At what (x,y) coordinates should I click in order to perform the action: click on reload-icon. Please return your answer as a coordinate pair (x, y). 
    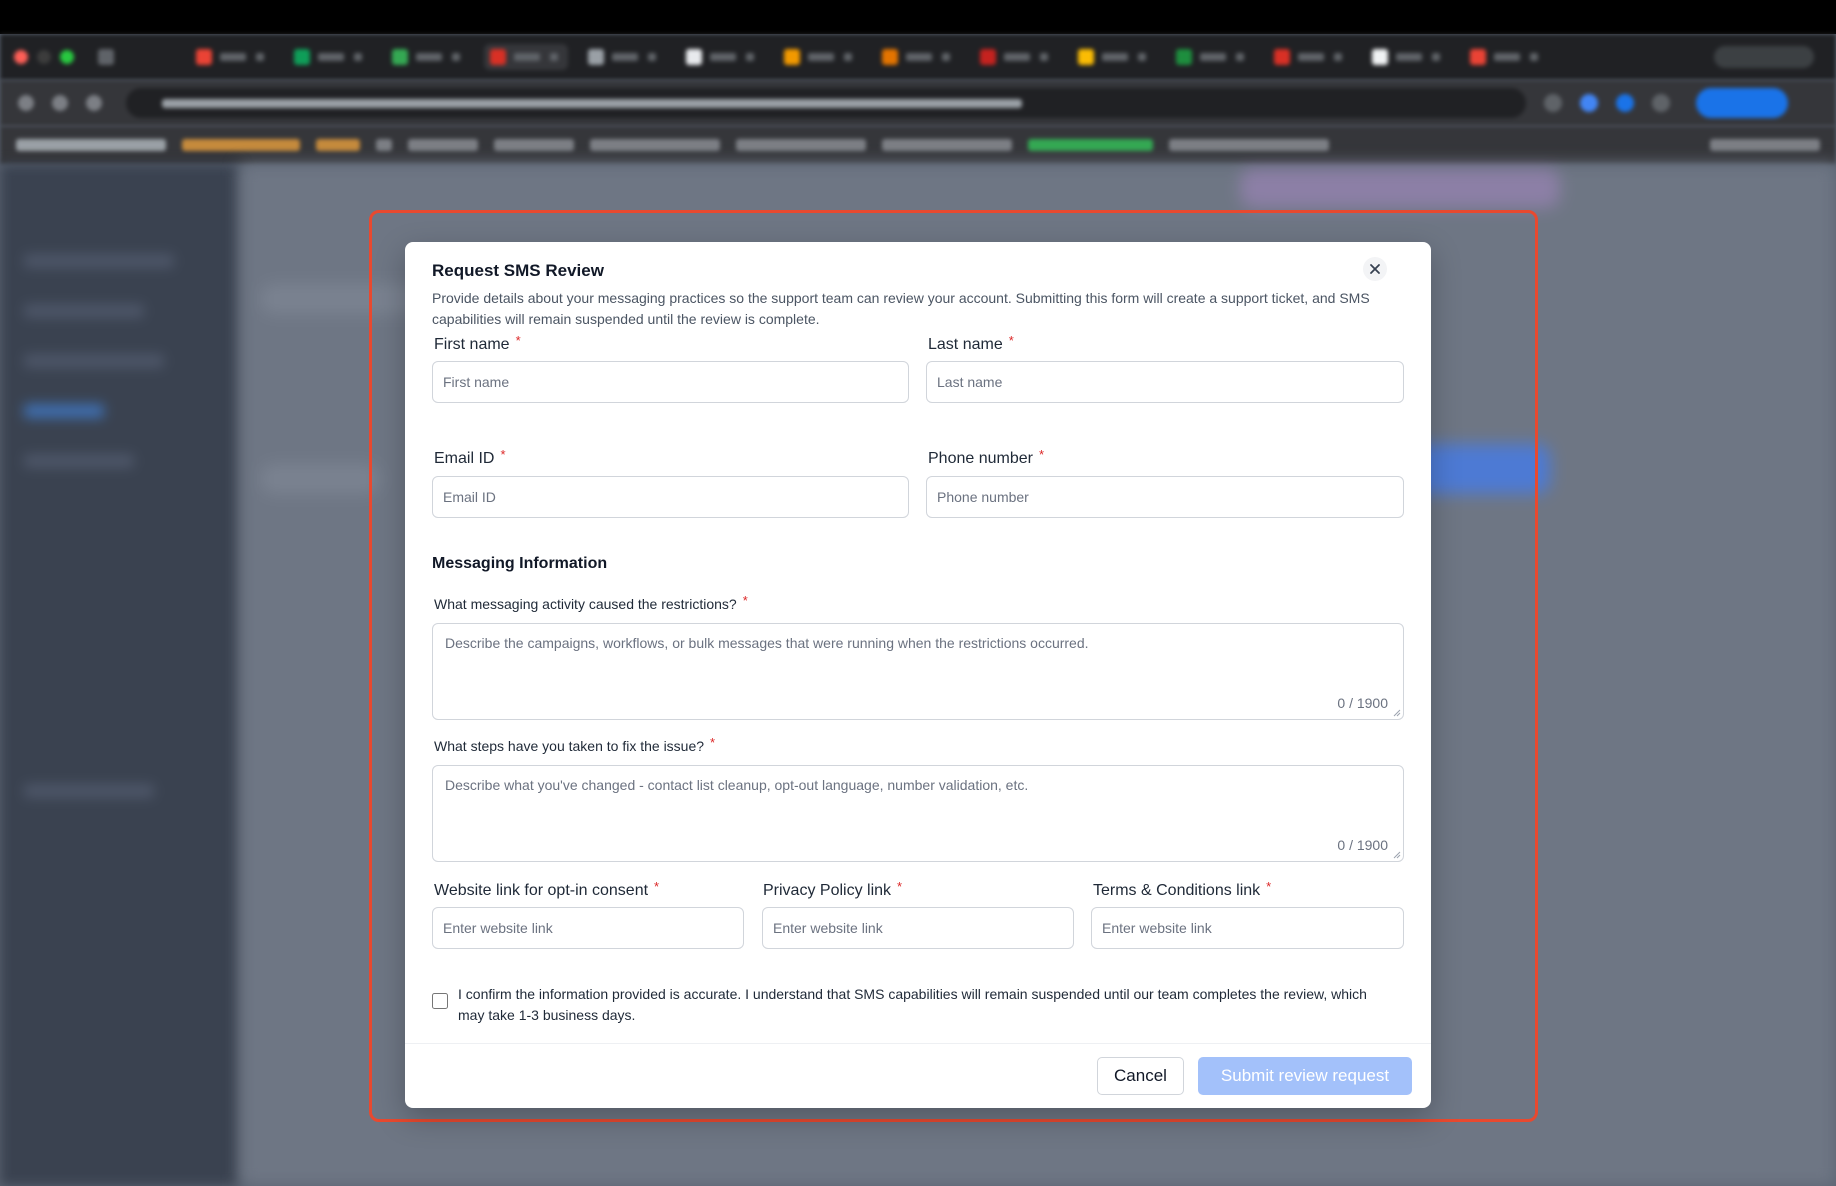
    Looking at the image, I should click on (94, 103).